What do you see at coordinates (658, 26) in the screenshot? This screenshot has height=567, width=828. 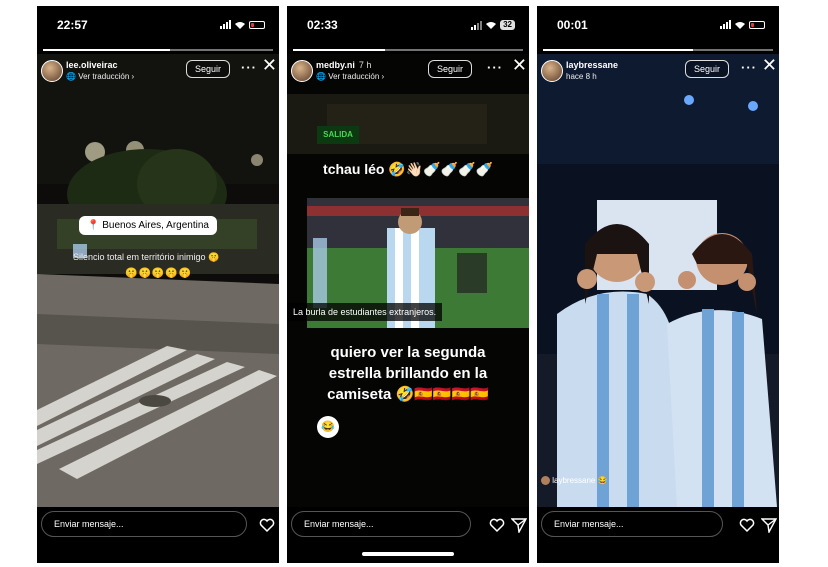 I see `status-bar: 00:01` at bounding box center [658, 26].